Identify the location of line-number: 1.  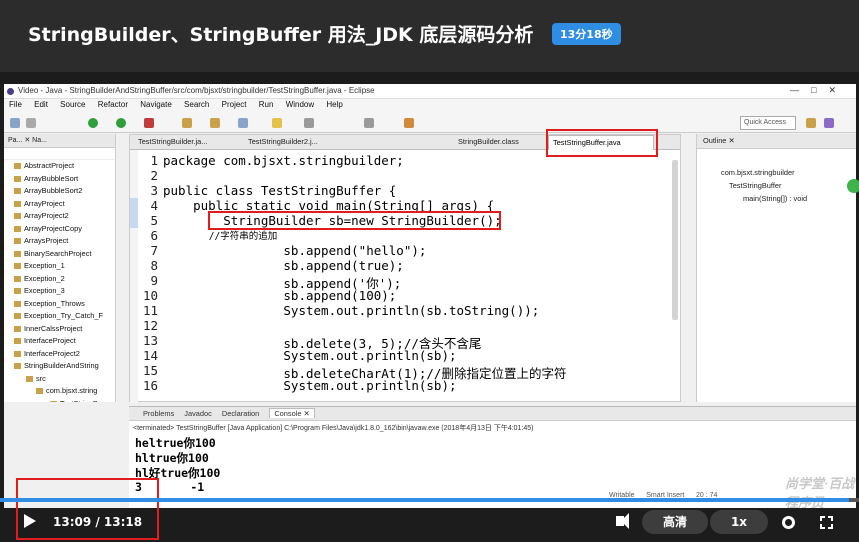
(154, 160).